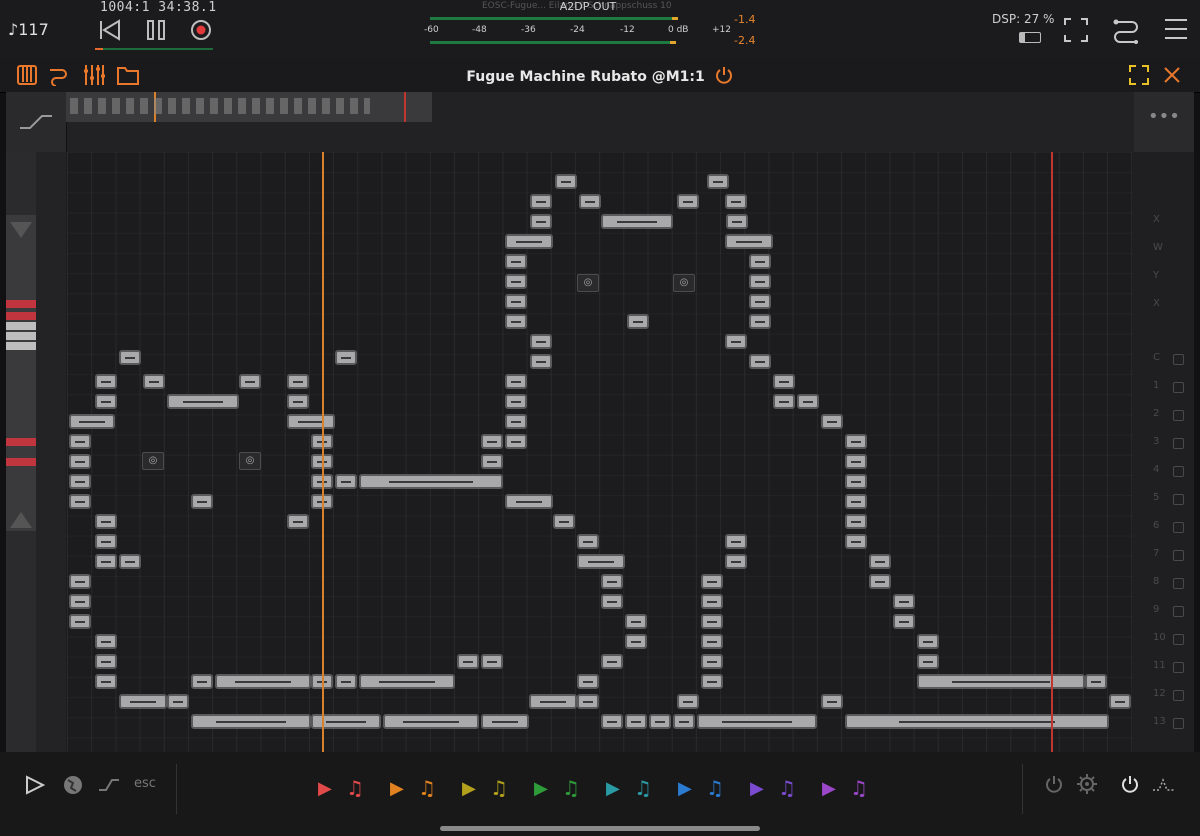 This screenshot has height=836, width=1200. Describe the element at coordinates (1176, 29) in the screenshot. I see `menu-icon` at that location.